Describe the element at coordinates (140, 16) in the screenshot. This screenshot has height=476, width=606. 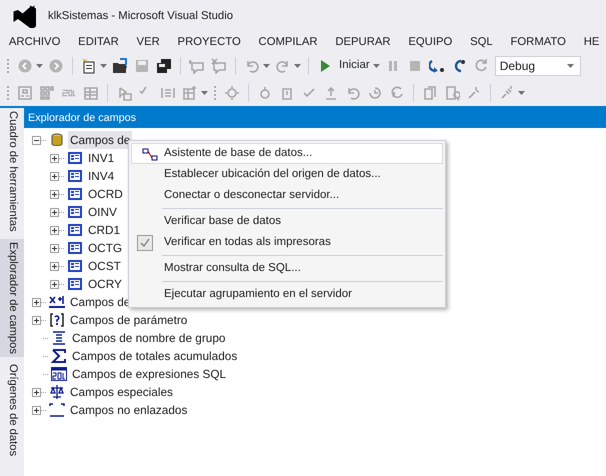
I see `window-title: klkSistemas - Microsoft Visual Studio` at that location.